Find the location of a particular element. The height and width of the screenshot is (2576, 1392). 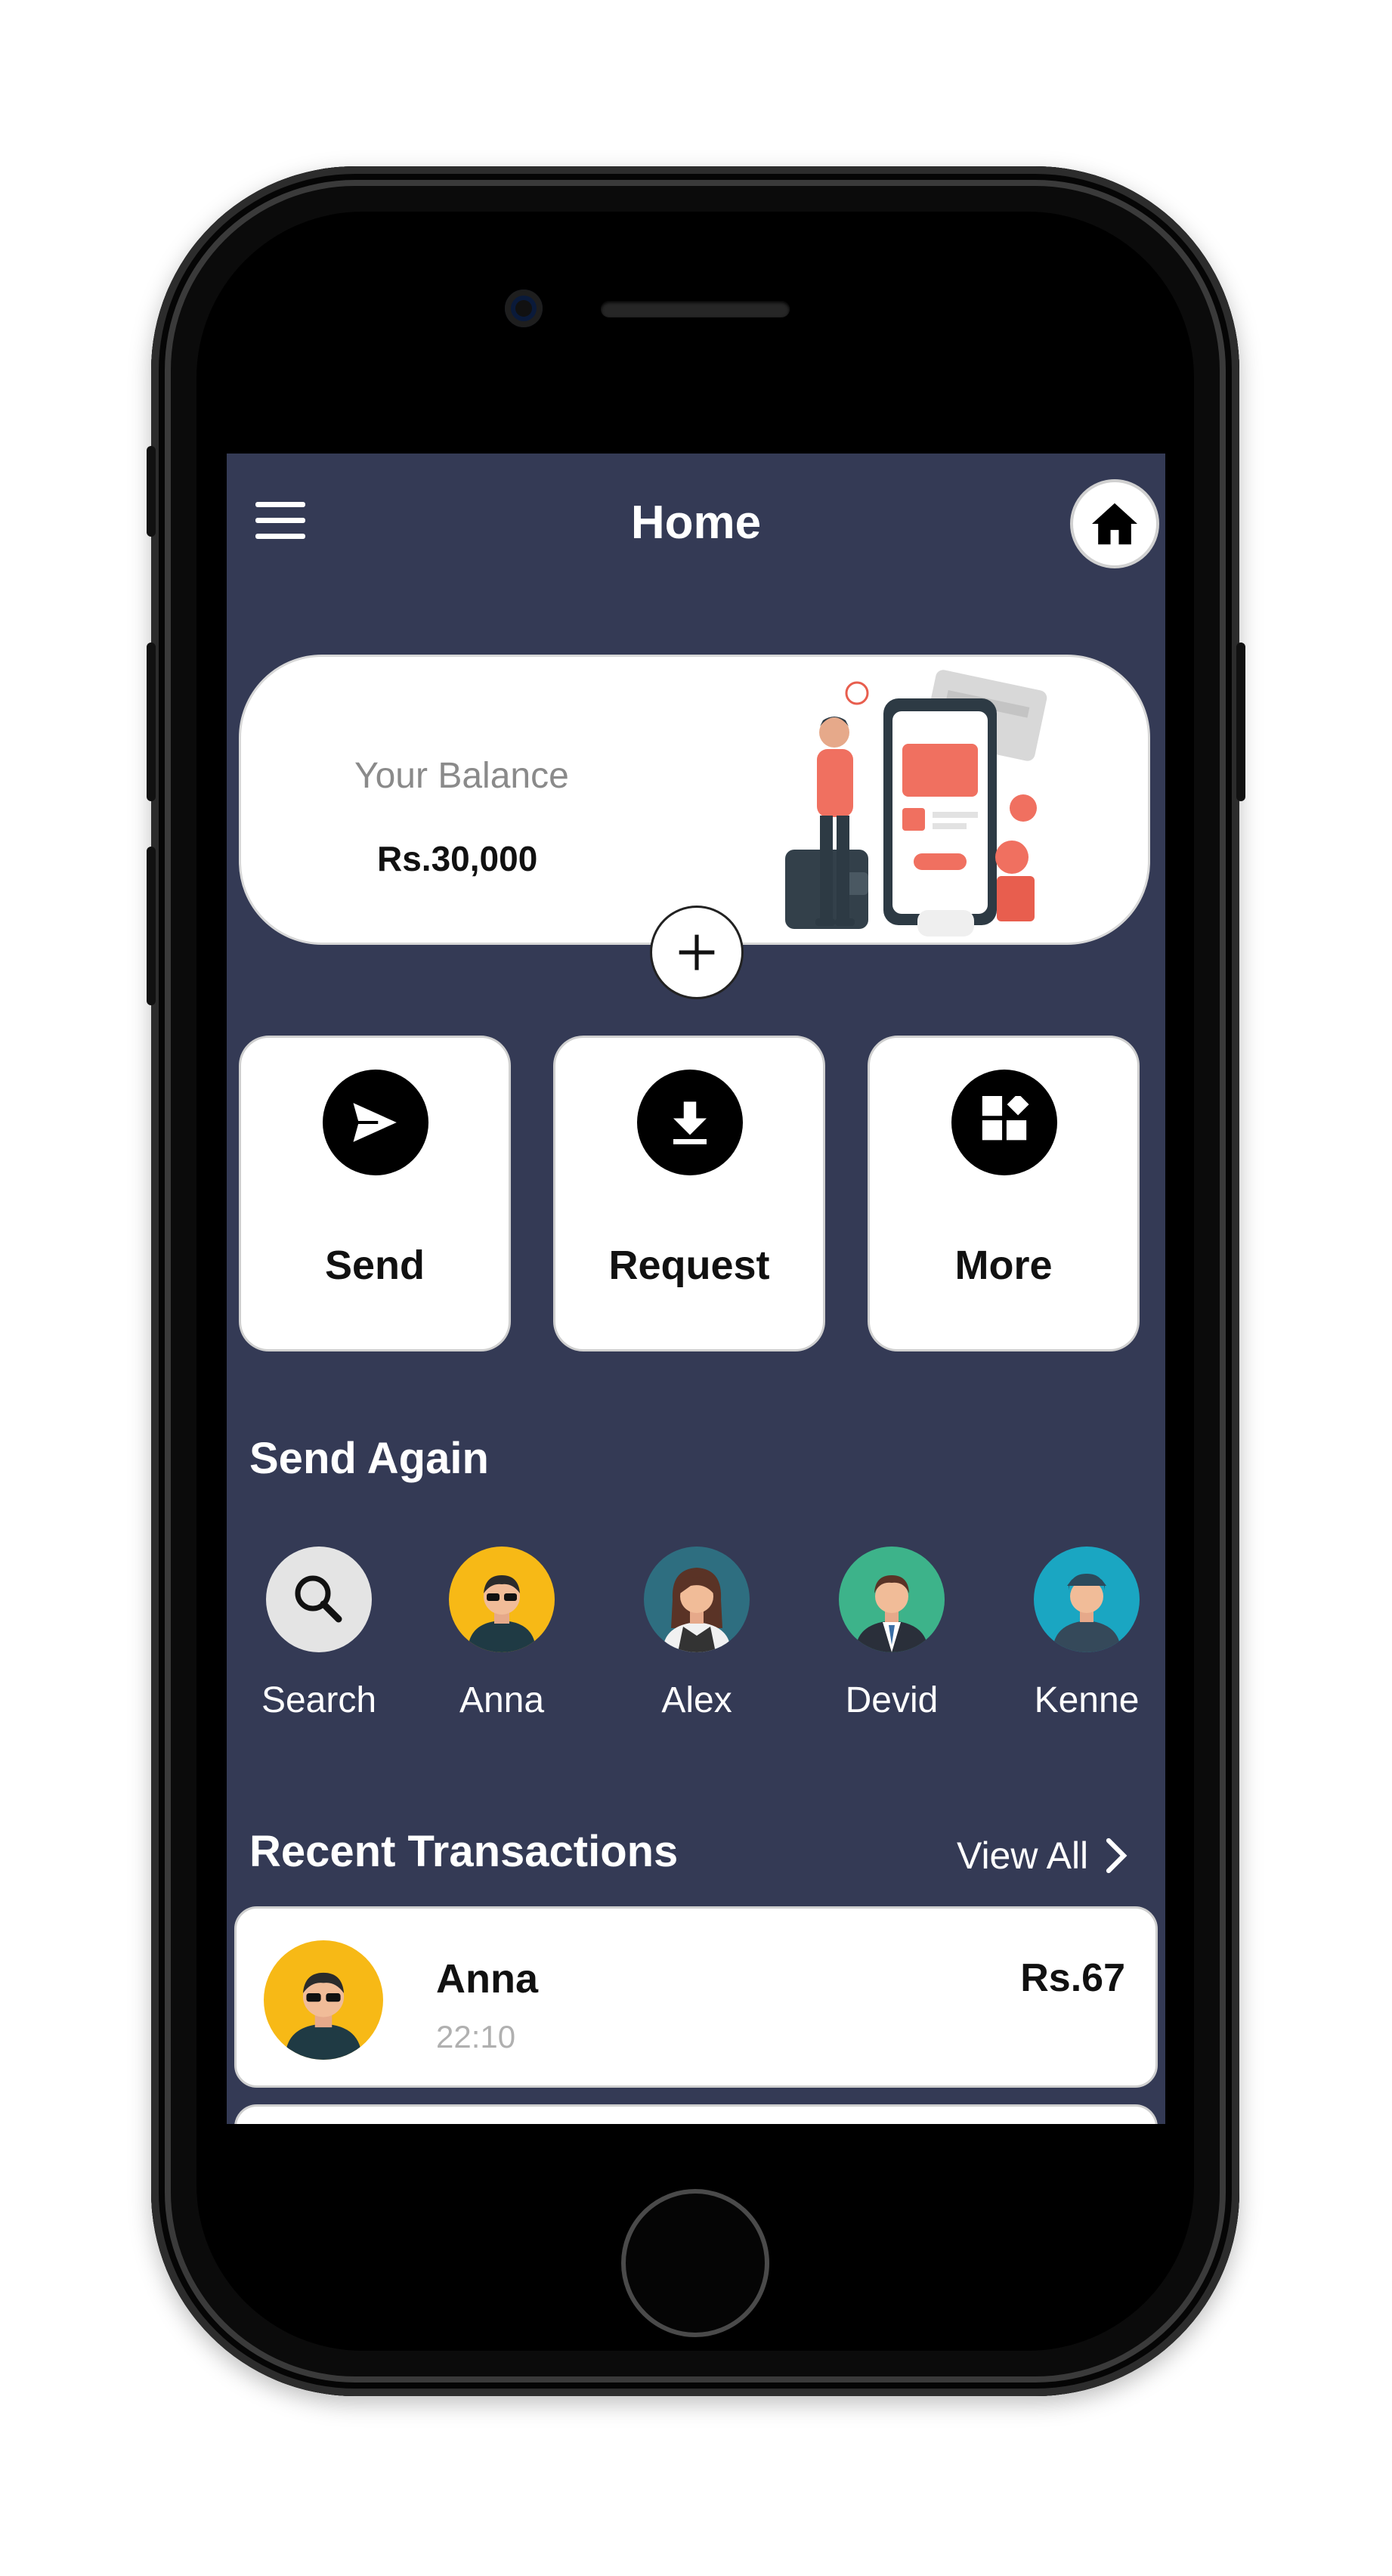

download-icon is located at coordinates (690, 1122).